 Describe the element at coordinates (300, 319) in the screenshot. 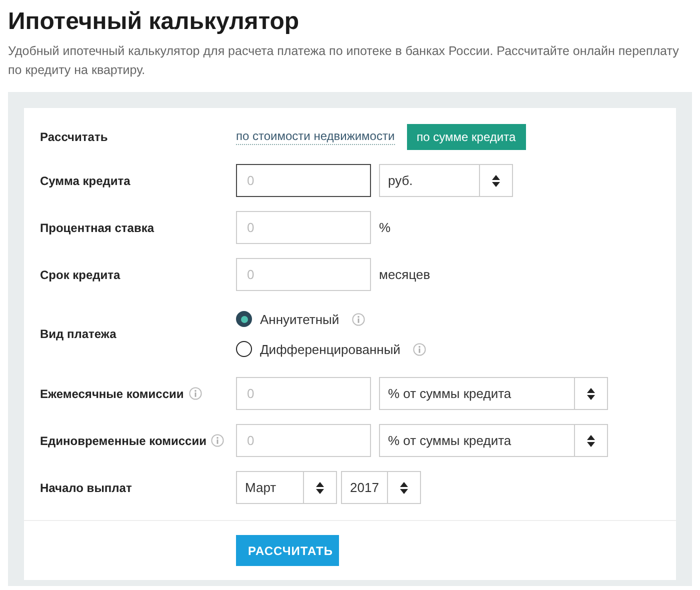

I see `radio-label: Аннуитетный` at that location.